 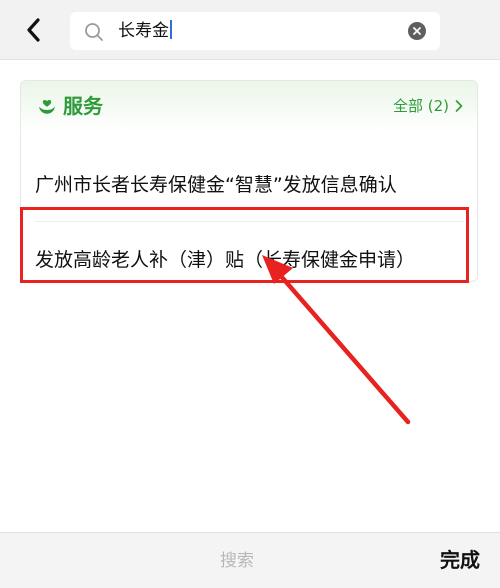 What do you see at coordinates (47, 107) in the screenshot?
I see `heart-hands-icon` at bounding box center [47, 107].